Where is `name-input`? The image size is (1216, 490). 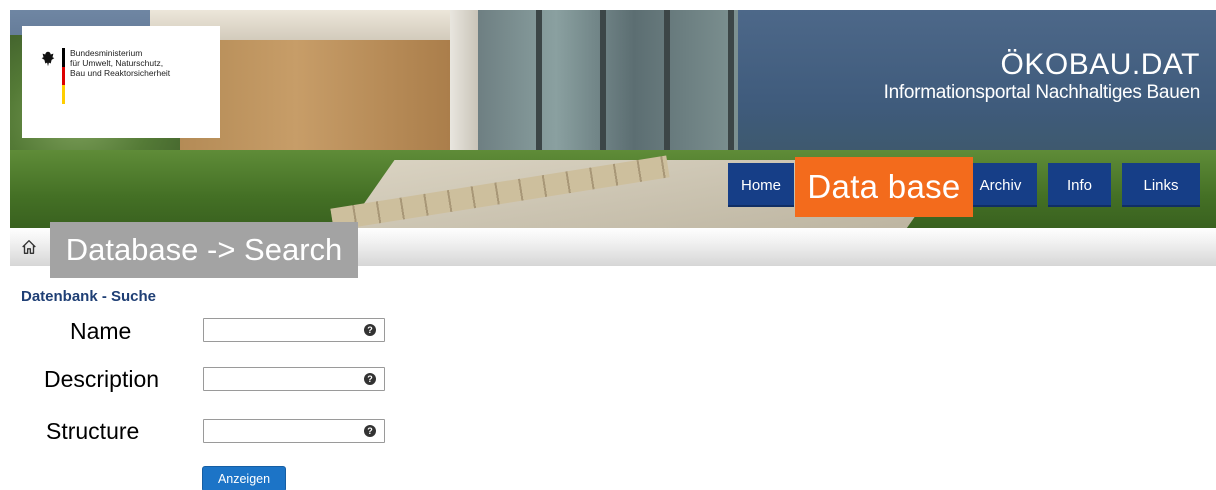
name-input is located at coordinates (294, 330).